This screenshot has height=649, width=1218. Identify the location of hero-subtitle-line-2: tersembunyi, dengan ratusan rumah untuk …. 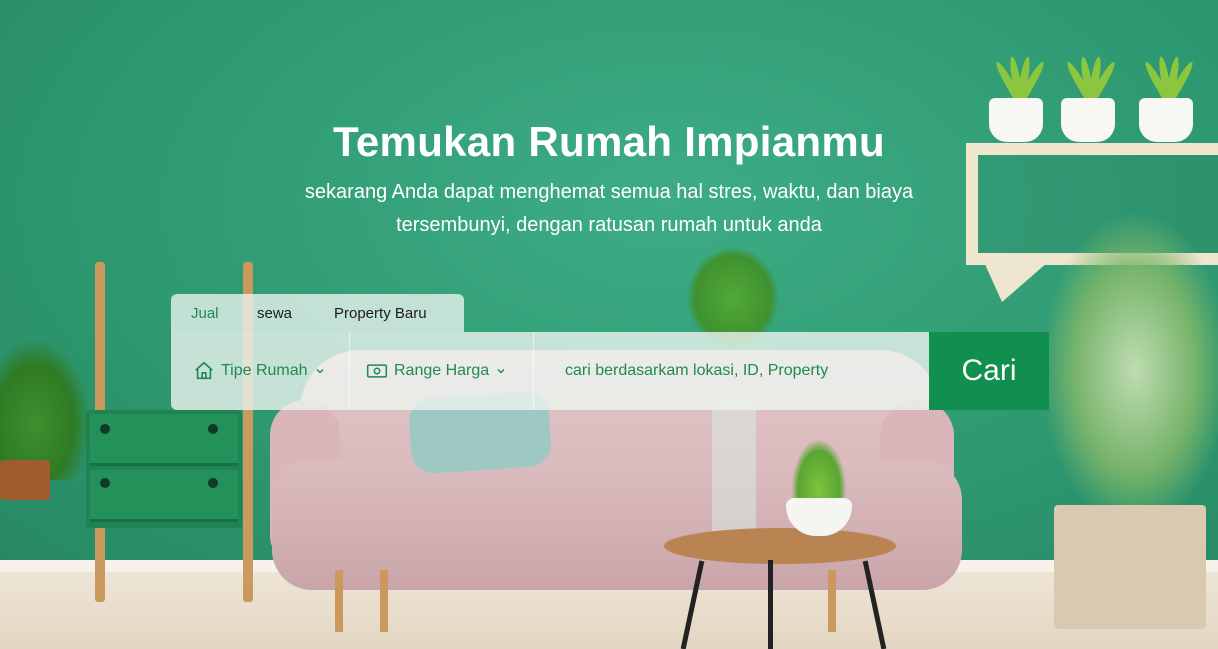
(609, 225).